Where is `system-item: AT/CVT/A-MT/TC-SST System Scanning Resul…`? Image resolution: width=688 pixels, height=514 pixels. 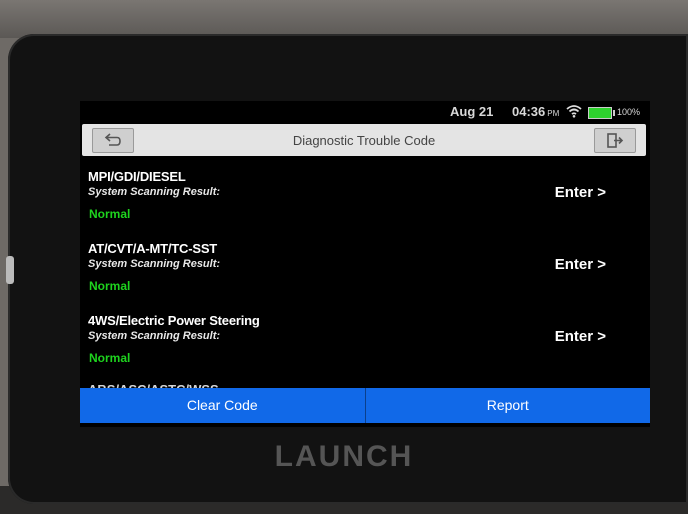
system-item: AT/CVT/A-MT/TC-SST System Scanning Resul… is located at coordinates (365, 276).